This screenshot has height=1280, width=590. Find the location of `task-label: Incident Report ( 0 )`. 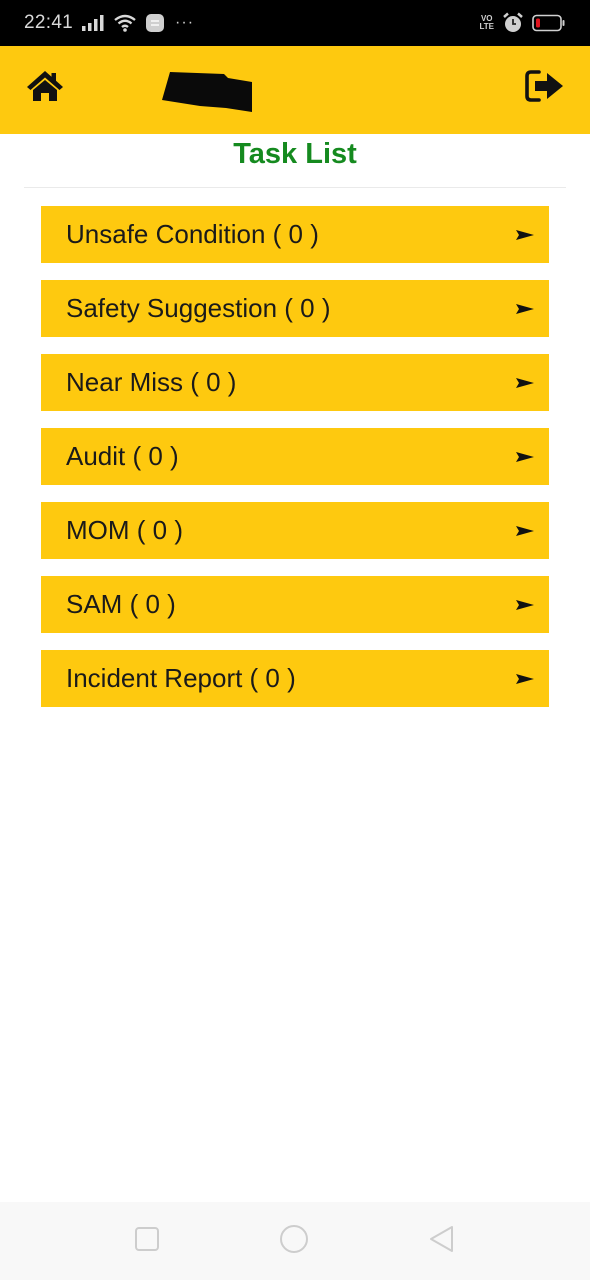

task-label: Incident Report ( 0 ) is located at coordinates (181, 678).